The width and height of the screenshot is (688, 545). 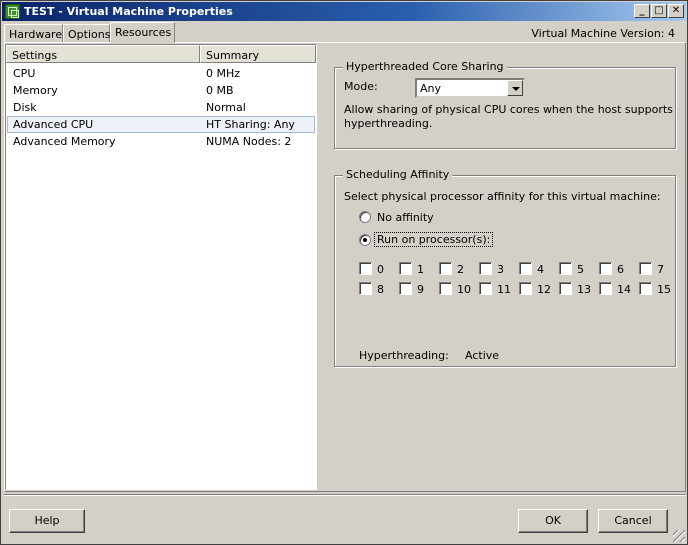 I want to click on processor-7-checkbox, so click(x=645, y=268).